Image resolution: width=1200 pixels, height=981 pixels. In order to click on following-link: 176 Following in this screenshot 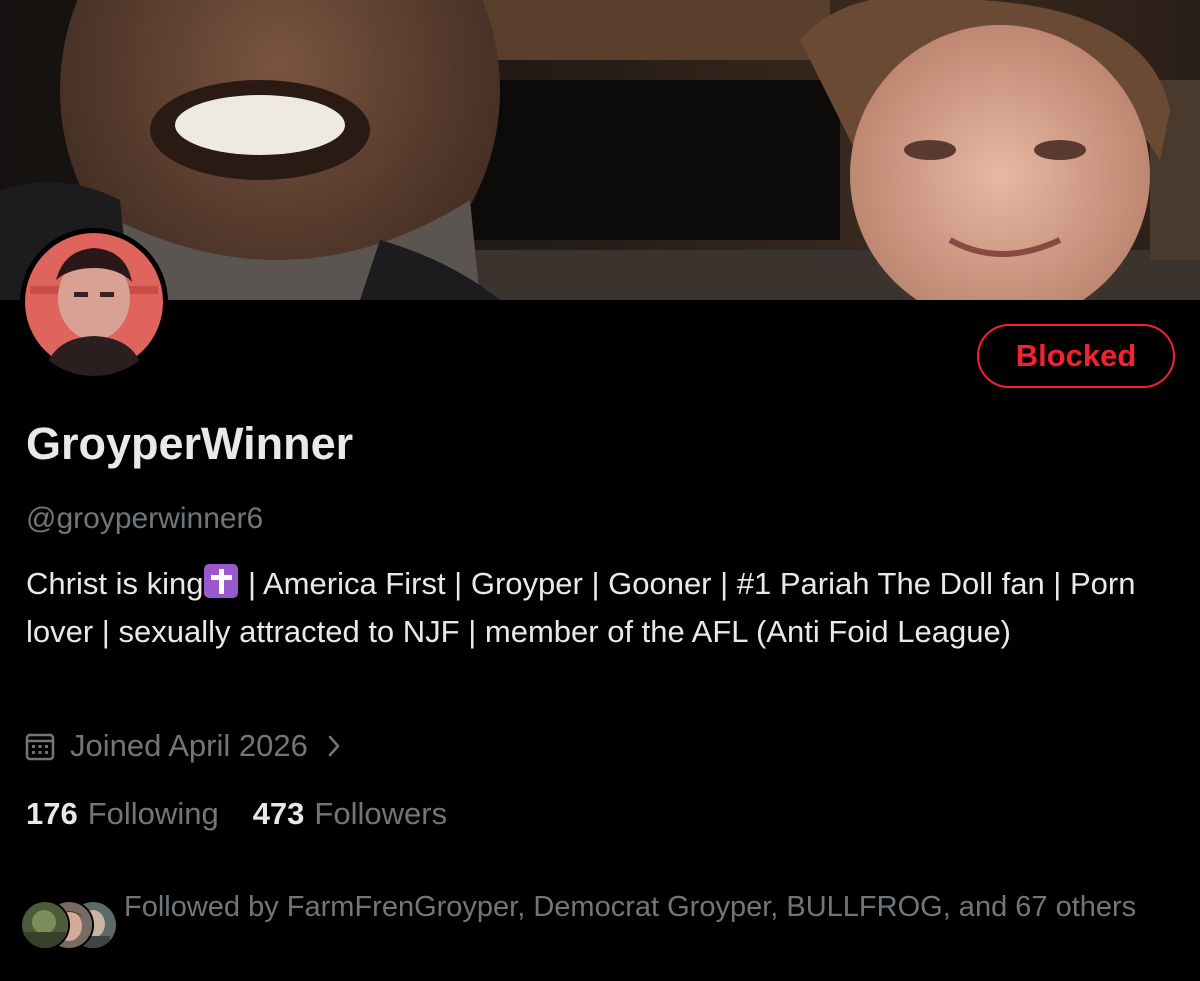, I will do `click(122, 814)`.